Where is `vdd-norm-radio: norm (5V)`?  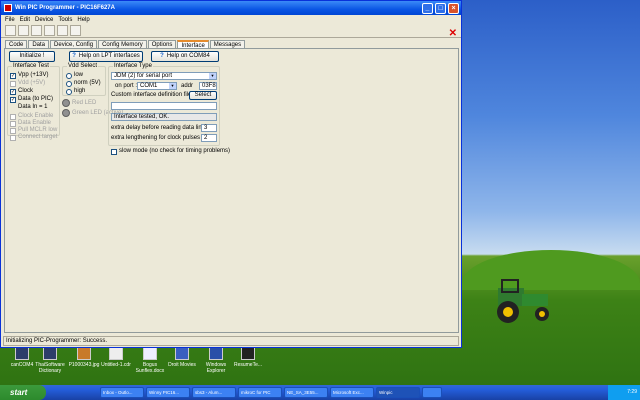
vdd-norm-radio: norm (5V) is located at coordinates (83, 83).